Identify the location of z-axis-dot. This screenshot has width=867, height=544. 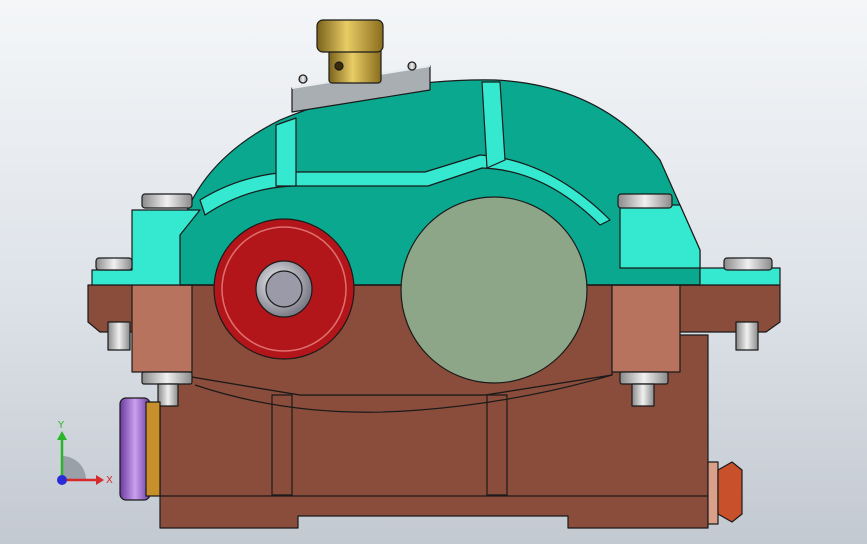
(62, 480).